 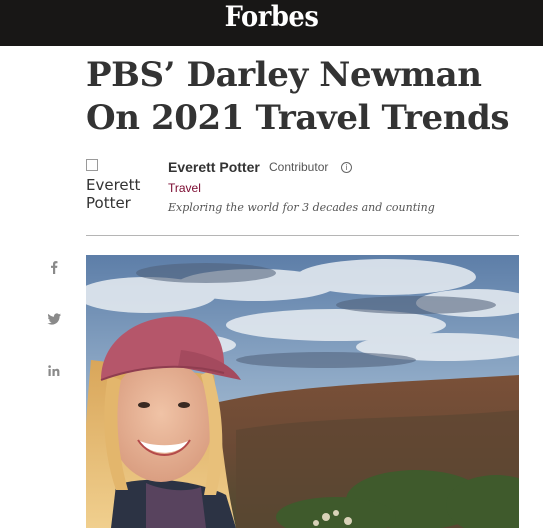 What do you see at coordinates (113, 194) in the screenshot?
I see `author-avatar-alt-text: Everett Potter` at bounding box center [113, 194].